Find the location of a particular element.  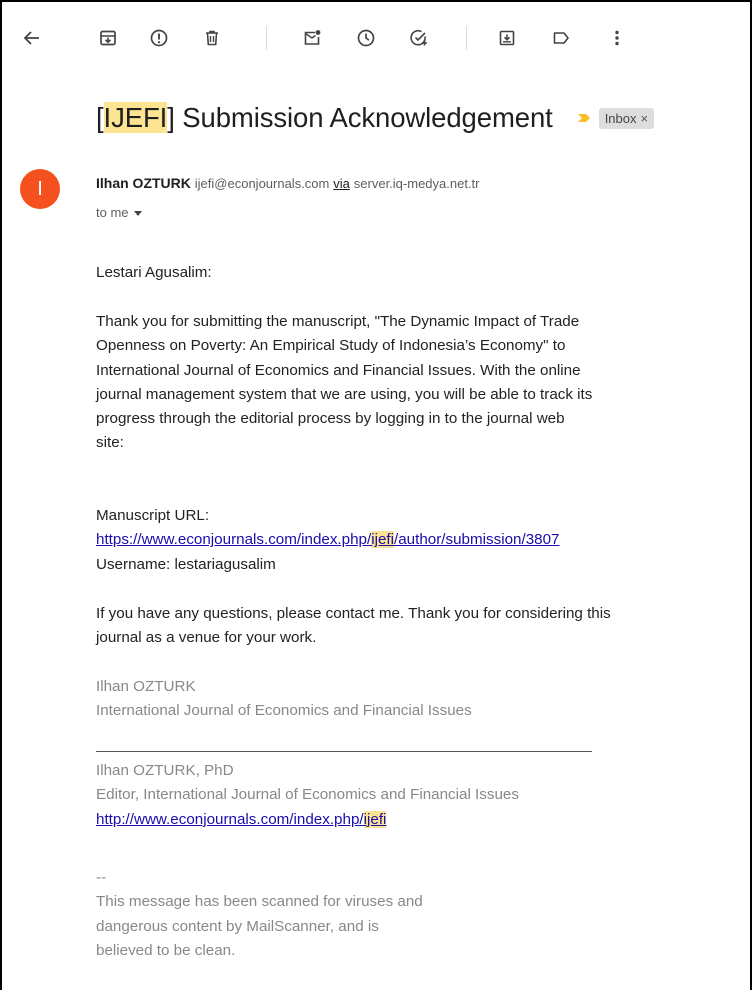

subject-text: ] Submission Acknowledgement is located at coordinates (360, 117).